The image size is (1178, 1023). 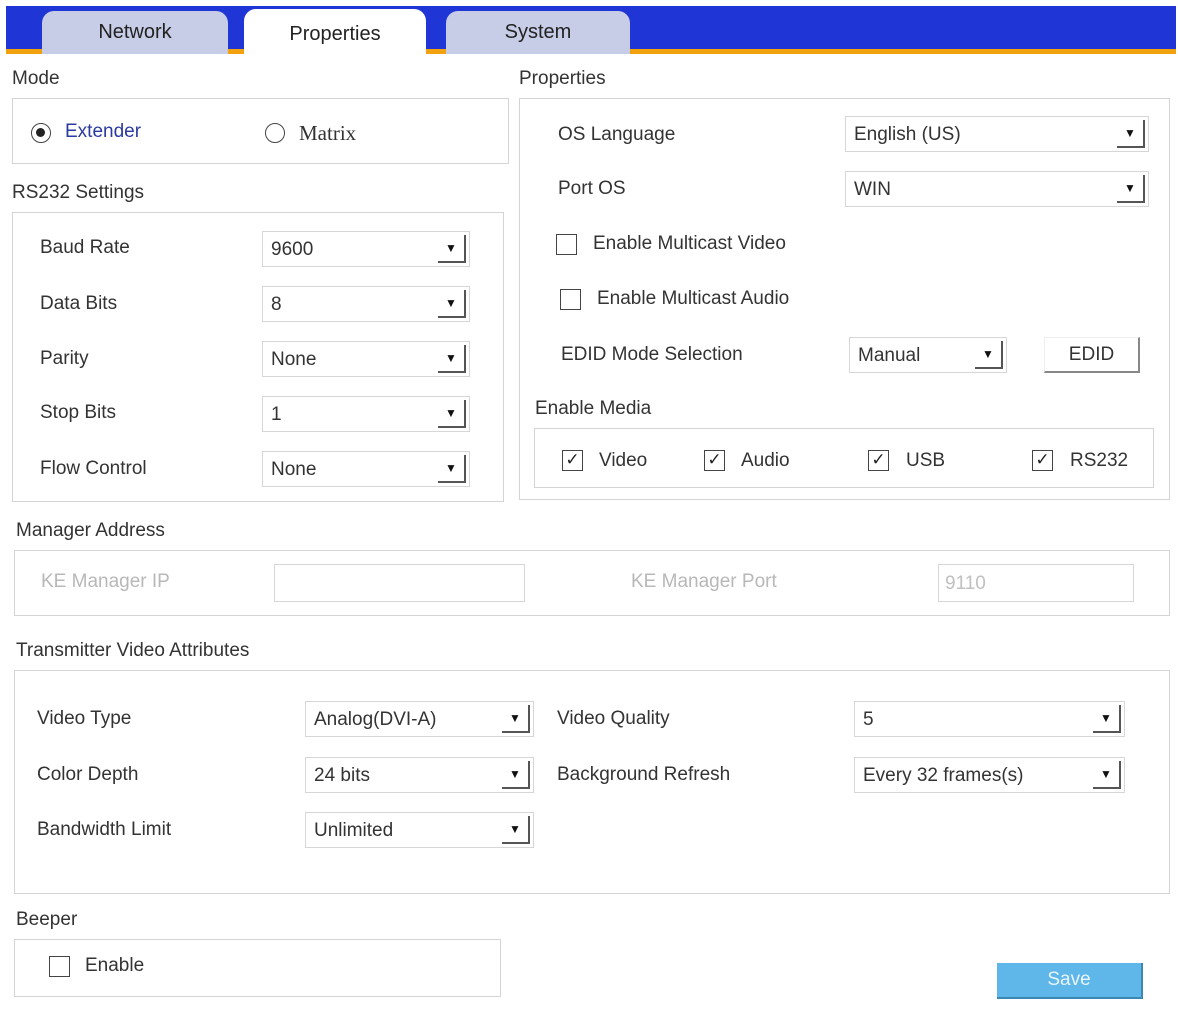 I want to click on background-refresh-select: Every 32 frames(s) ▼, so click(x=989, y=775).